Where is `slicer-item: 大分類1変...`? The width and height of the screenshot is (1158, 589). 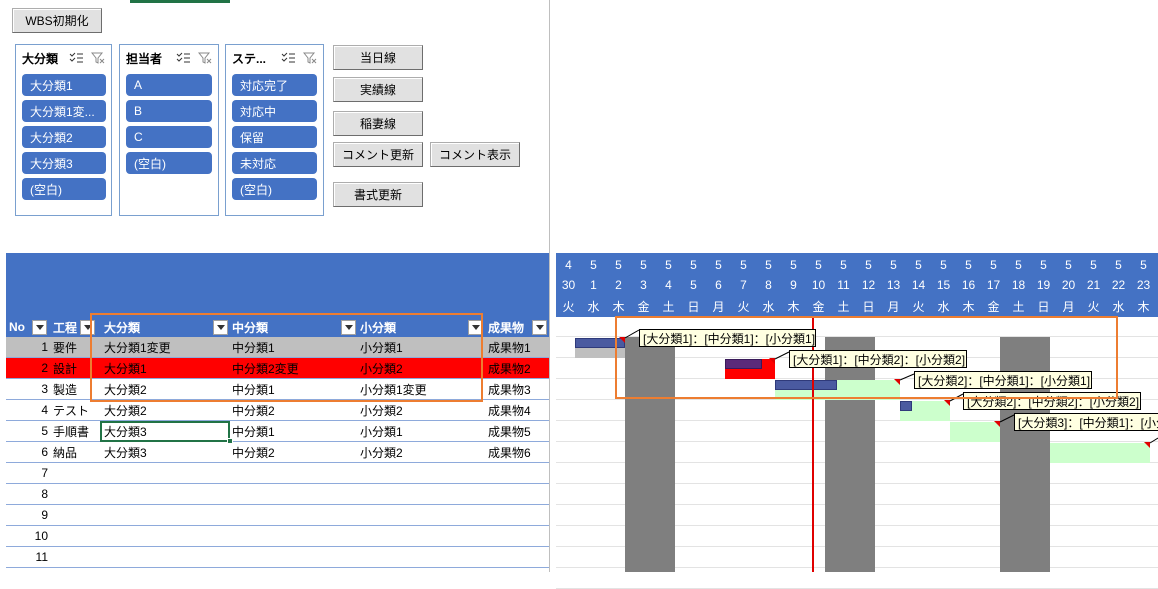
slicer-item: 大分類1変... is located at coordinates (64, 111).